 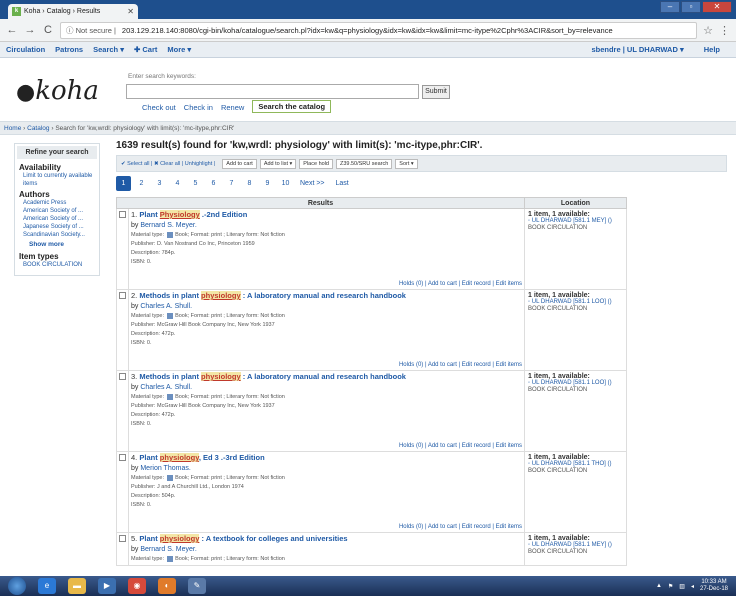 What do you see at coordinates (316, 163) in the screenshot?
I see `place-hold-button: Place hold` at bounding box center [316, 163].